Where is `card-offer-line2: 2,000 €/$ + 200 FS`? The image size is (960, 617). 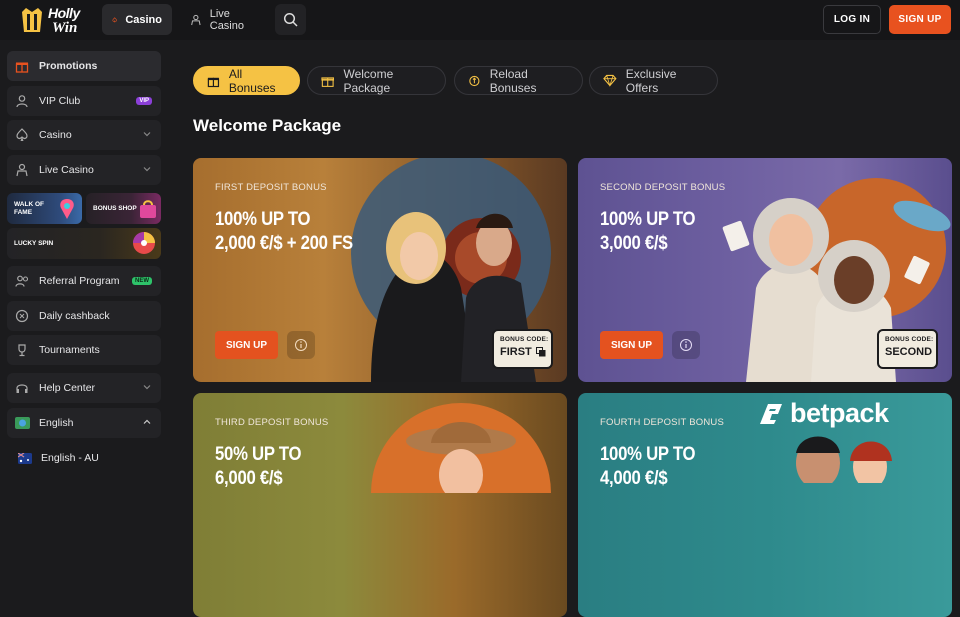
card-offer-line2: 2,000 €/$ + 200 FS is located at coordinates (284, 243).